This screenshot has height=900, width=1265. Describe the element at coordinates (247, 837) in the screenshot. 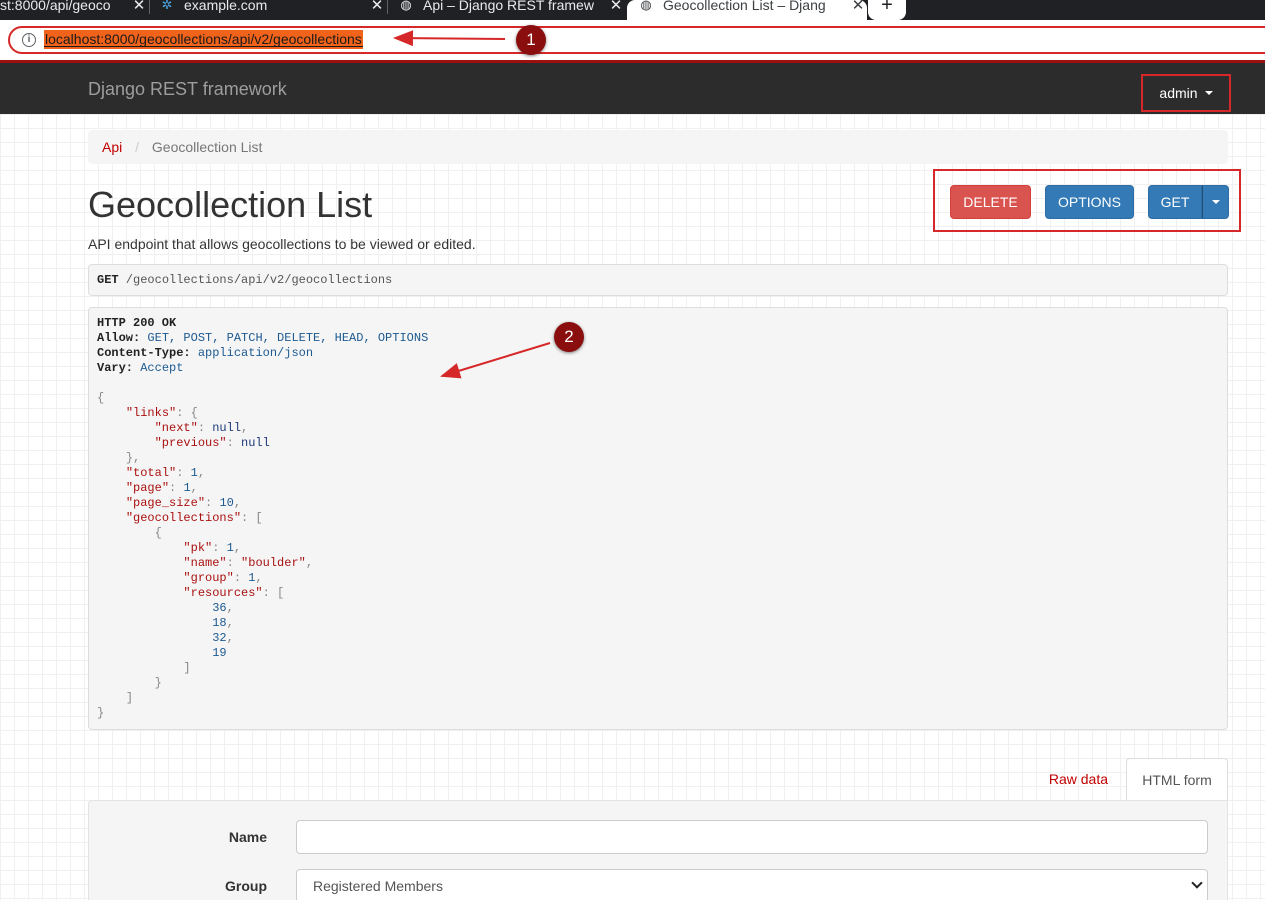

I see `name-label: Name` at that location.